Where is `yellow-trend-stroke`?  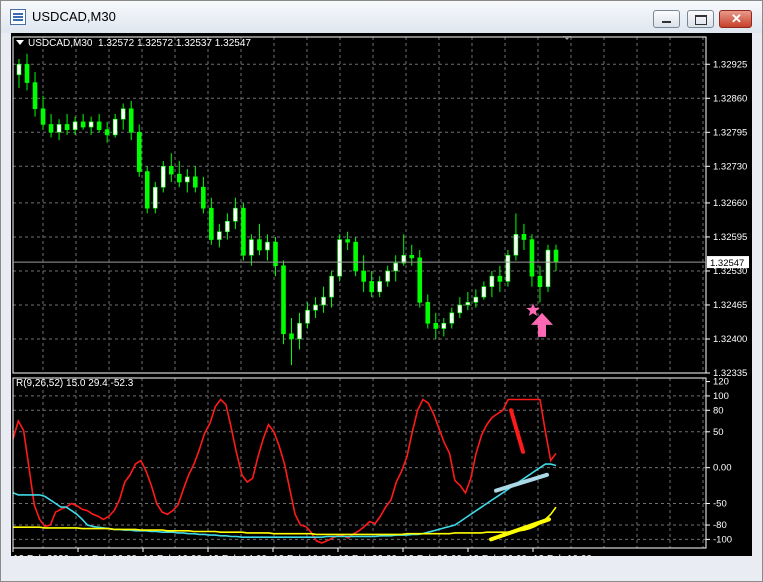
yellow-trend-stroke is located at coordinates (520, 529).